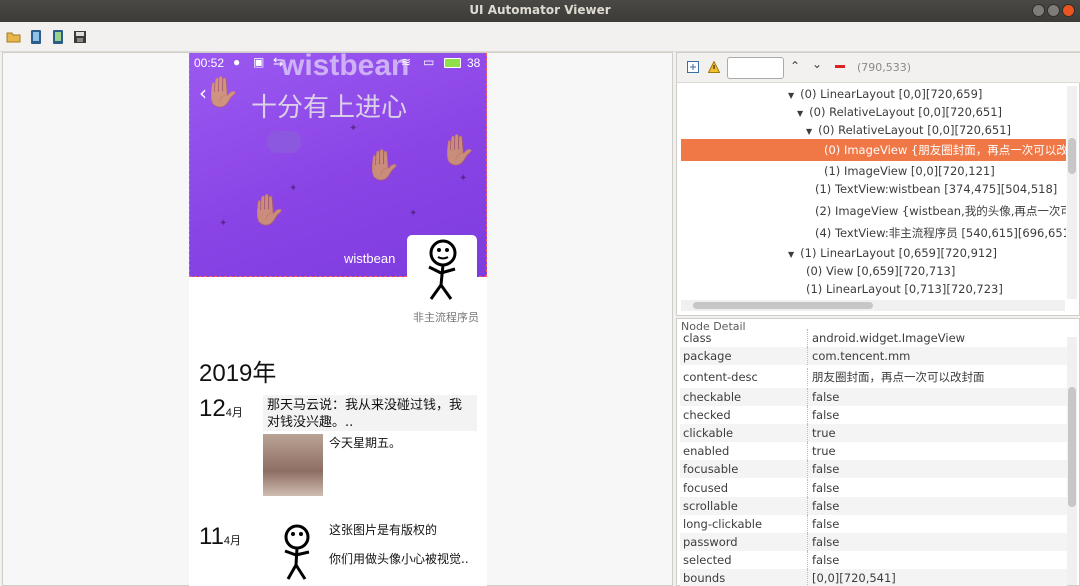 The width and height of the screenshot is (1080, 586). Describe the element at coordinates (873, 233) in the screenshot. I see `tree-node: (4) TextView:非主流程序员 [540,615][696,651]` at that location.